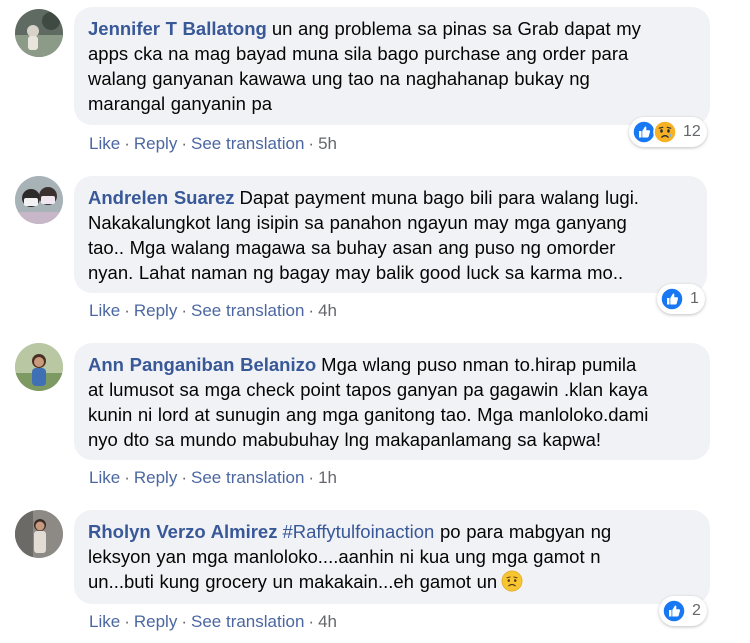 This screenshot has height=643, width=750. What do you see at coordinates (358, 531) in the screenshot?
I see `hashtag-link: #Raffytulfoinaction` at bounding box center [358, 531].